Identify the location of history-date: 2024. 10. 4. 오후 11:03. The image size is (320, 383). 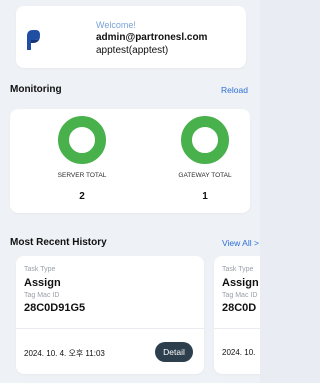
(64, 353).